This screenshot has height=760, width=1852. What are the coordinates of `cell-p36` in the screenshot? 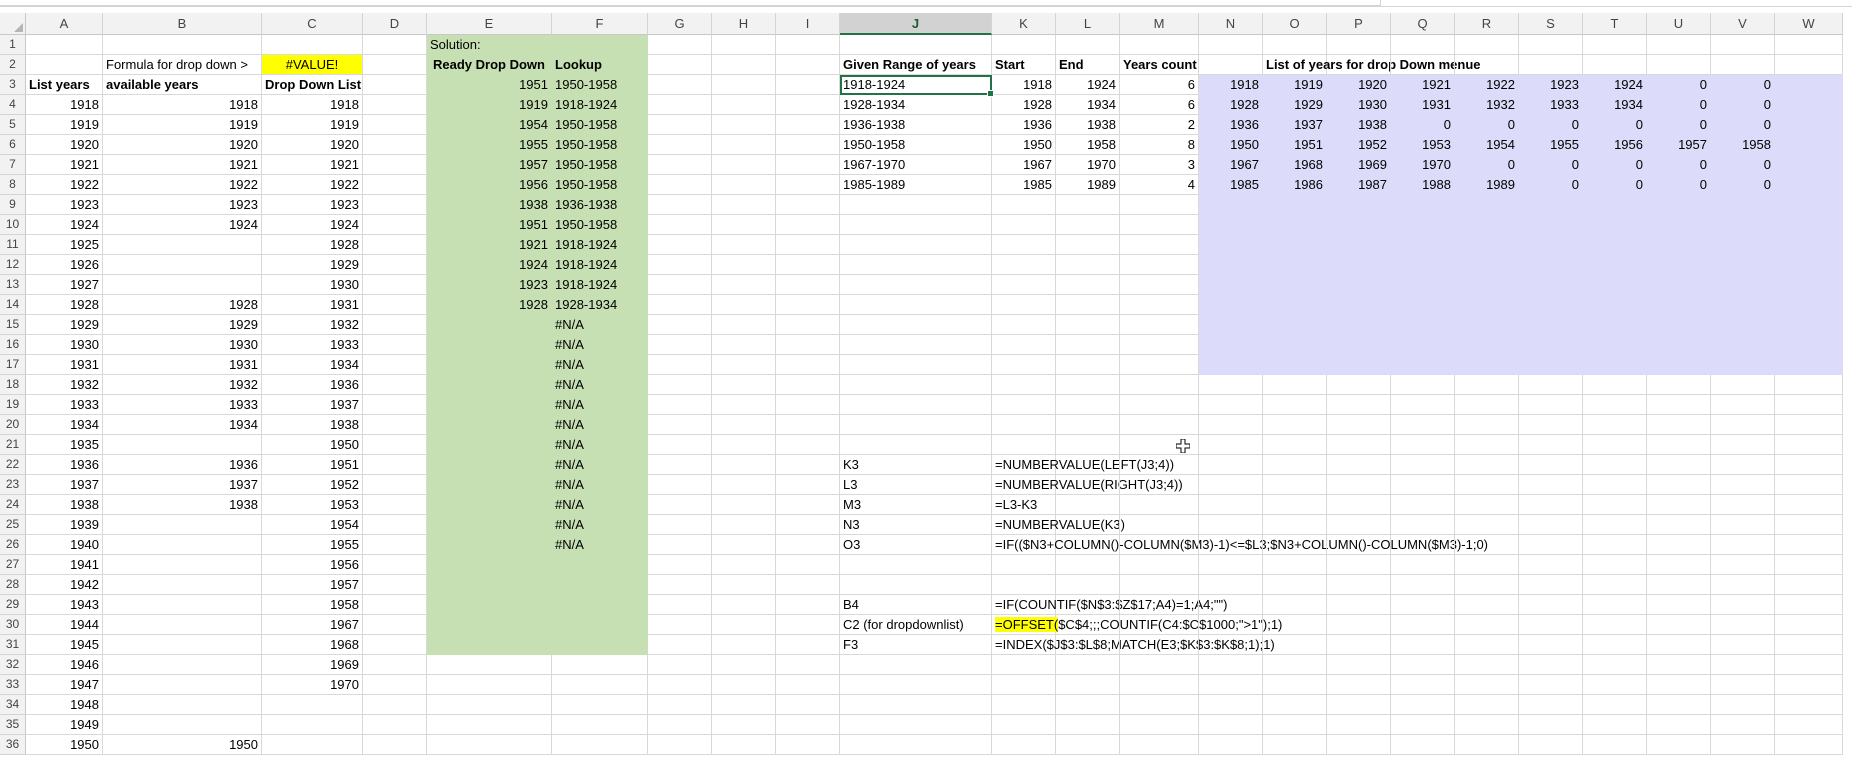 It's located at (1359, 745).